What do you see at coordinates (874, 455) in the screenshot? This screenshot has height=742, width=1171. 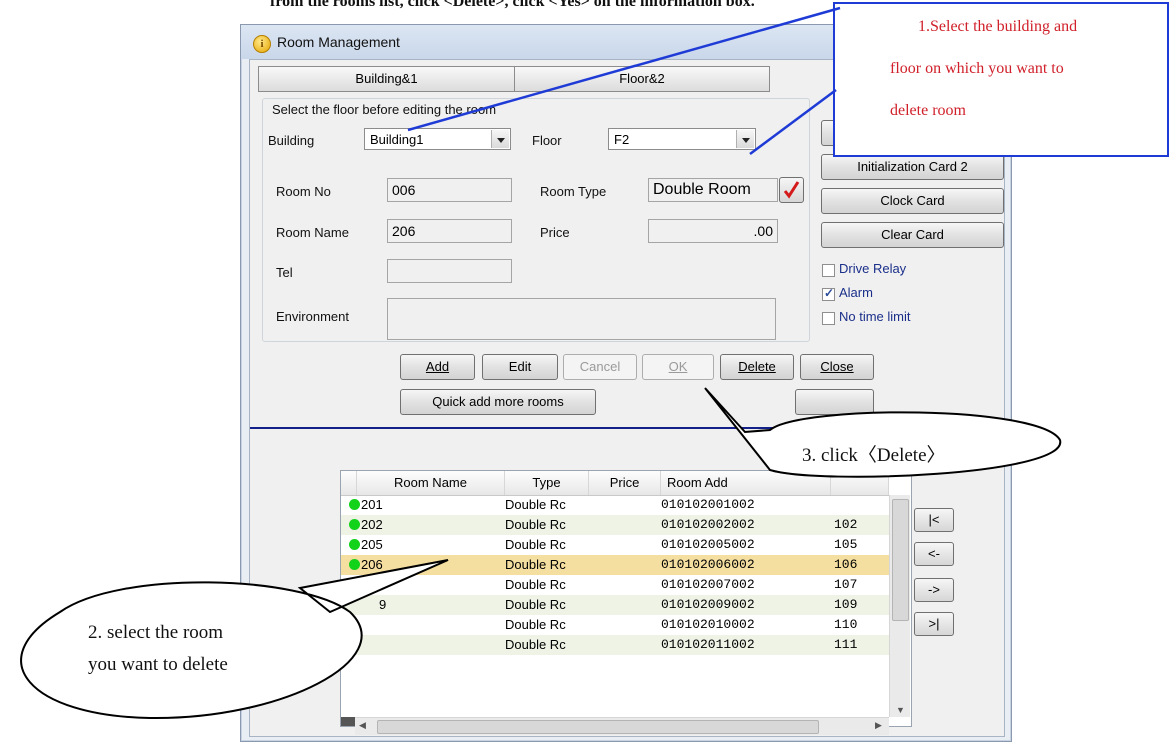 I see `step3-text: 3. click〈Delete〉` at bounding box center [874, 455].